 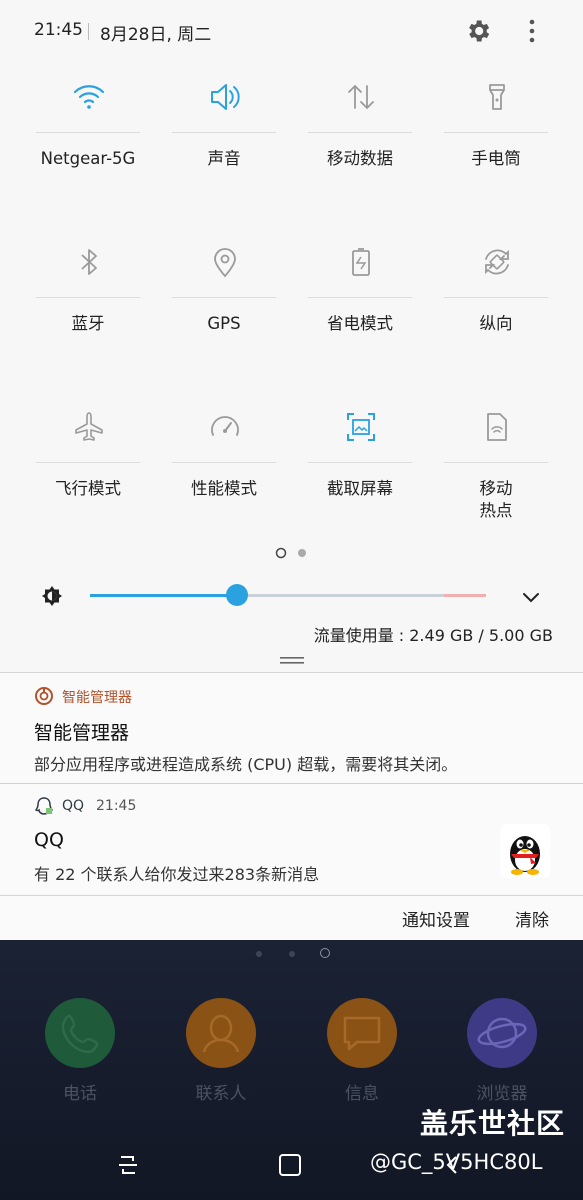 I want to click on tile-label: 纵向, so click(x=496, y=323).